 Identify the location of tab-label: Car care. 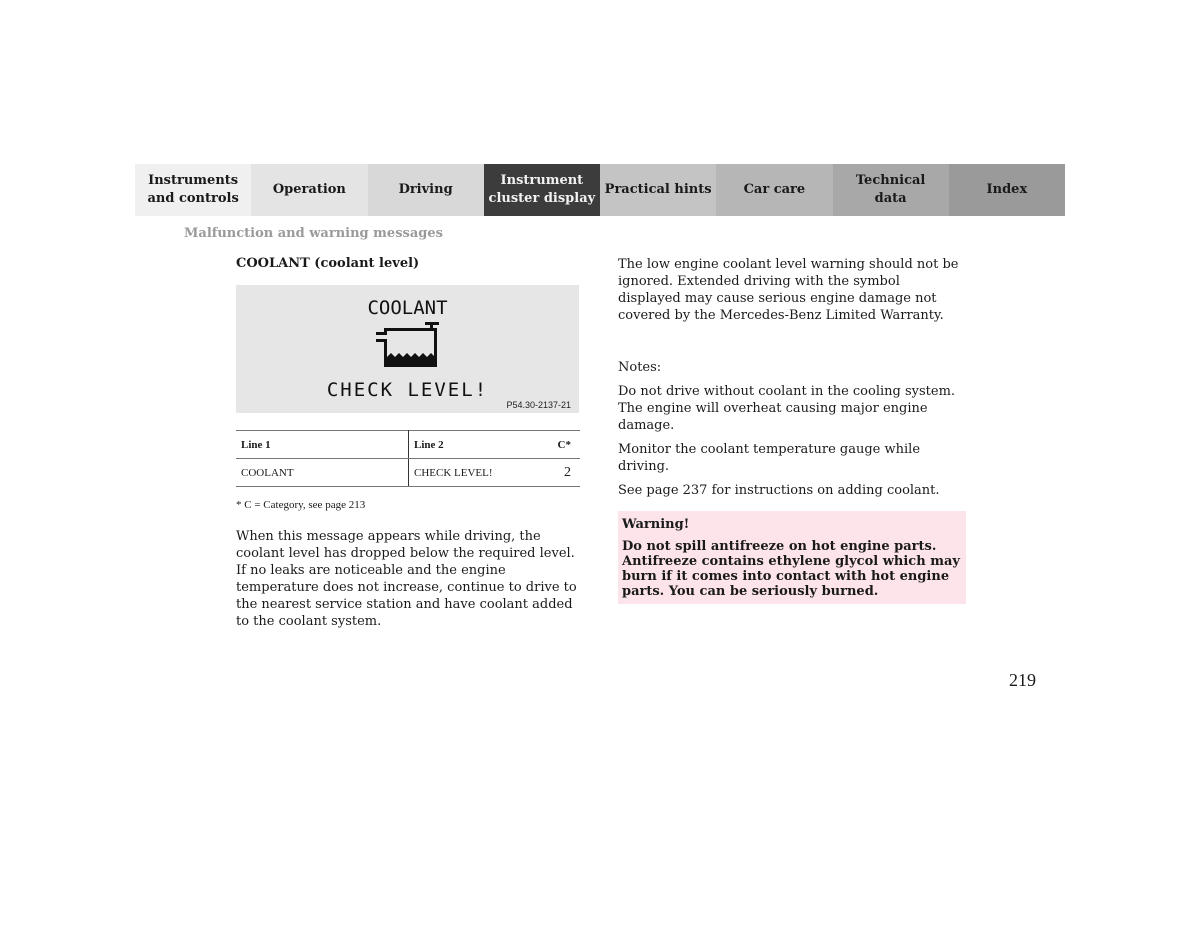
(774, 189).